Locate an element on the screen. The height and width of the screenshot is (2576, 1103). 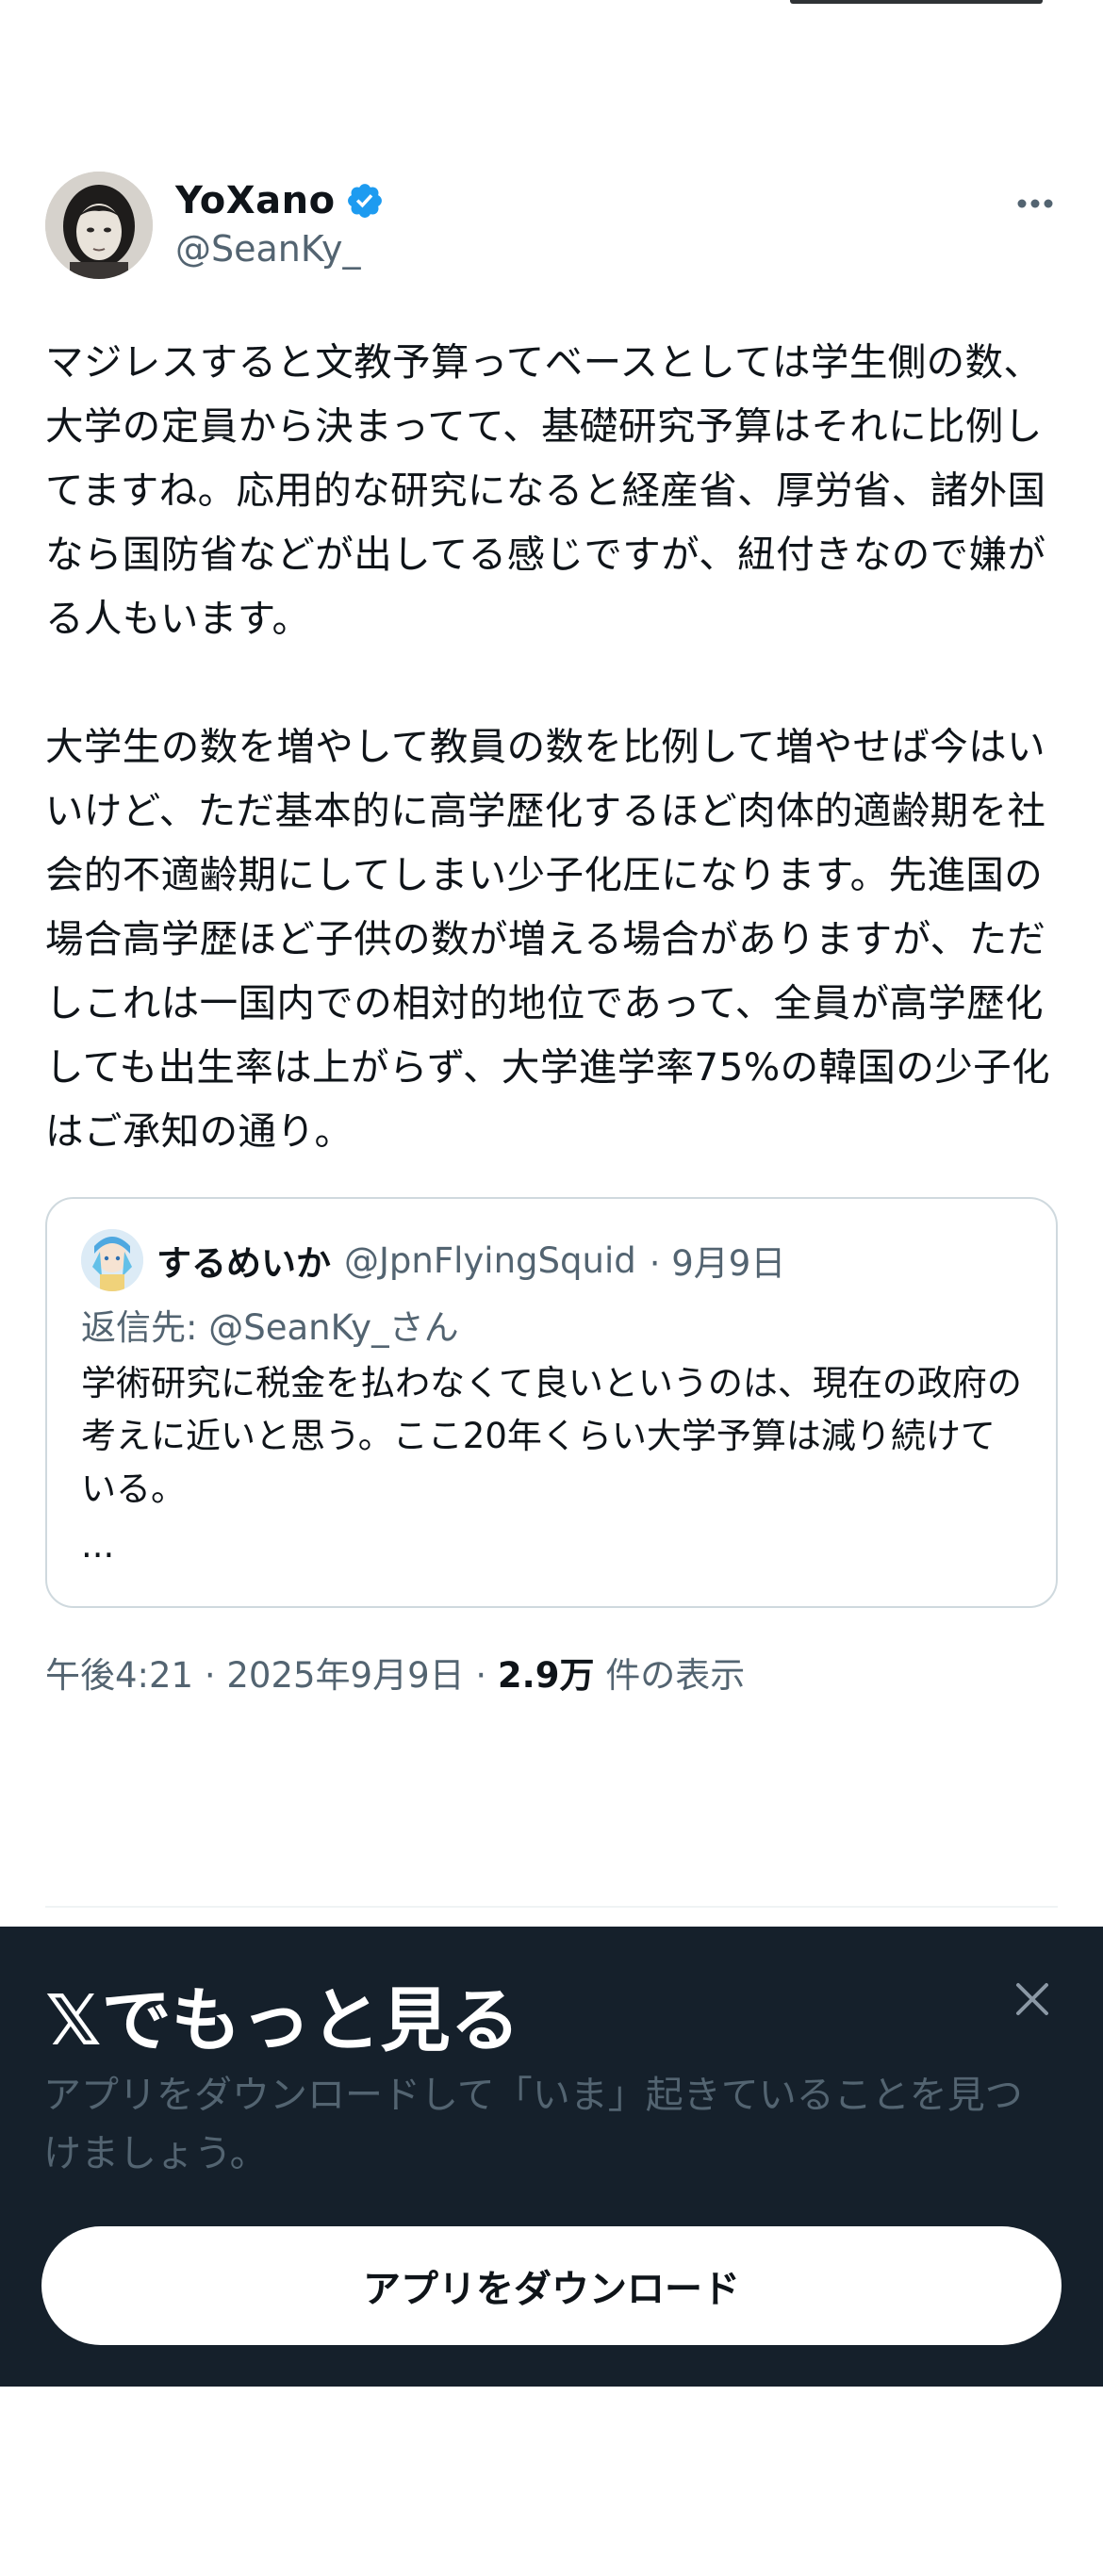
tweet-meta: 午後4:21 · 2025年9月9日 · 2.9万 件の表示 is located at coordinates (551, 1675).